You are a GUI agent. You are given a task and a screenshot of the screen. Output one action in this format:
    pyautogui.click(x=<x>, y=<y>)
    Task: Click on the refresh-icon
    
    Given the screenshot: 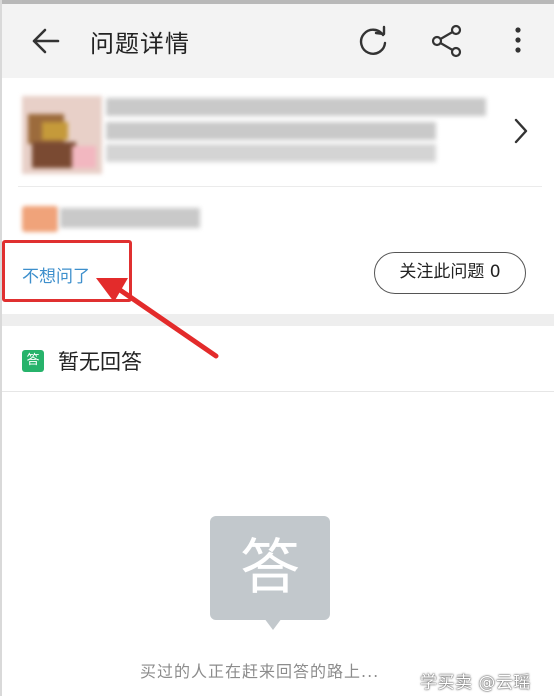 What is the action you would take?
    pyautogui.click(x=373, y=40)
    